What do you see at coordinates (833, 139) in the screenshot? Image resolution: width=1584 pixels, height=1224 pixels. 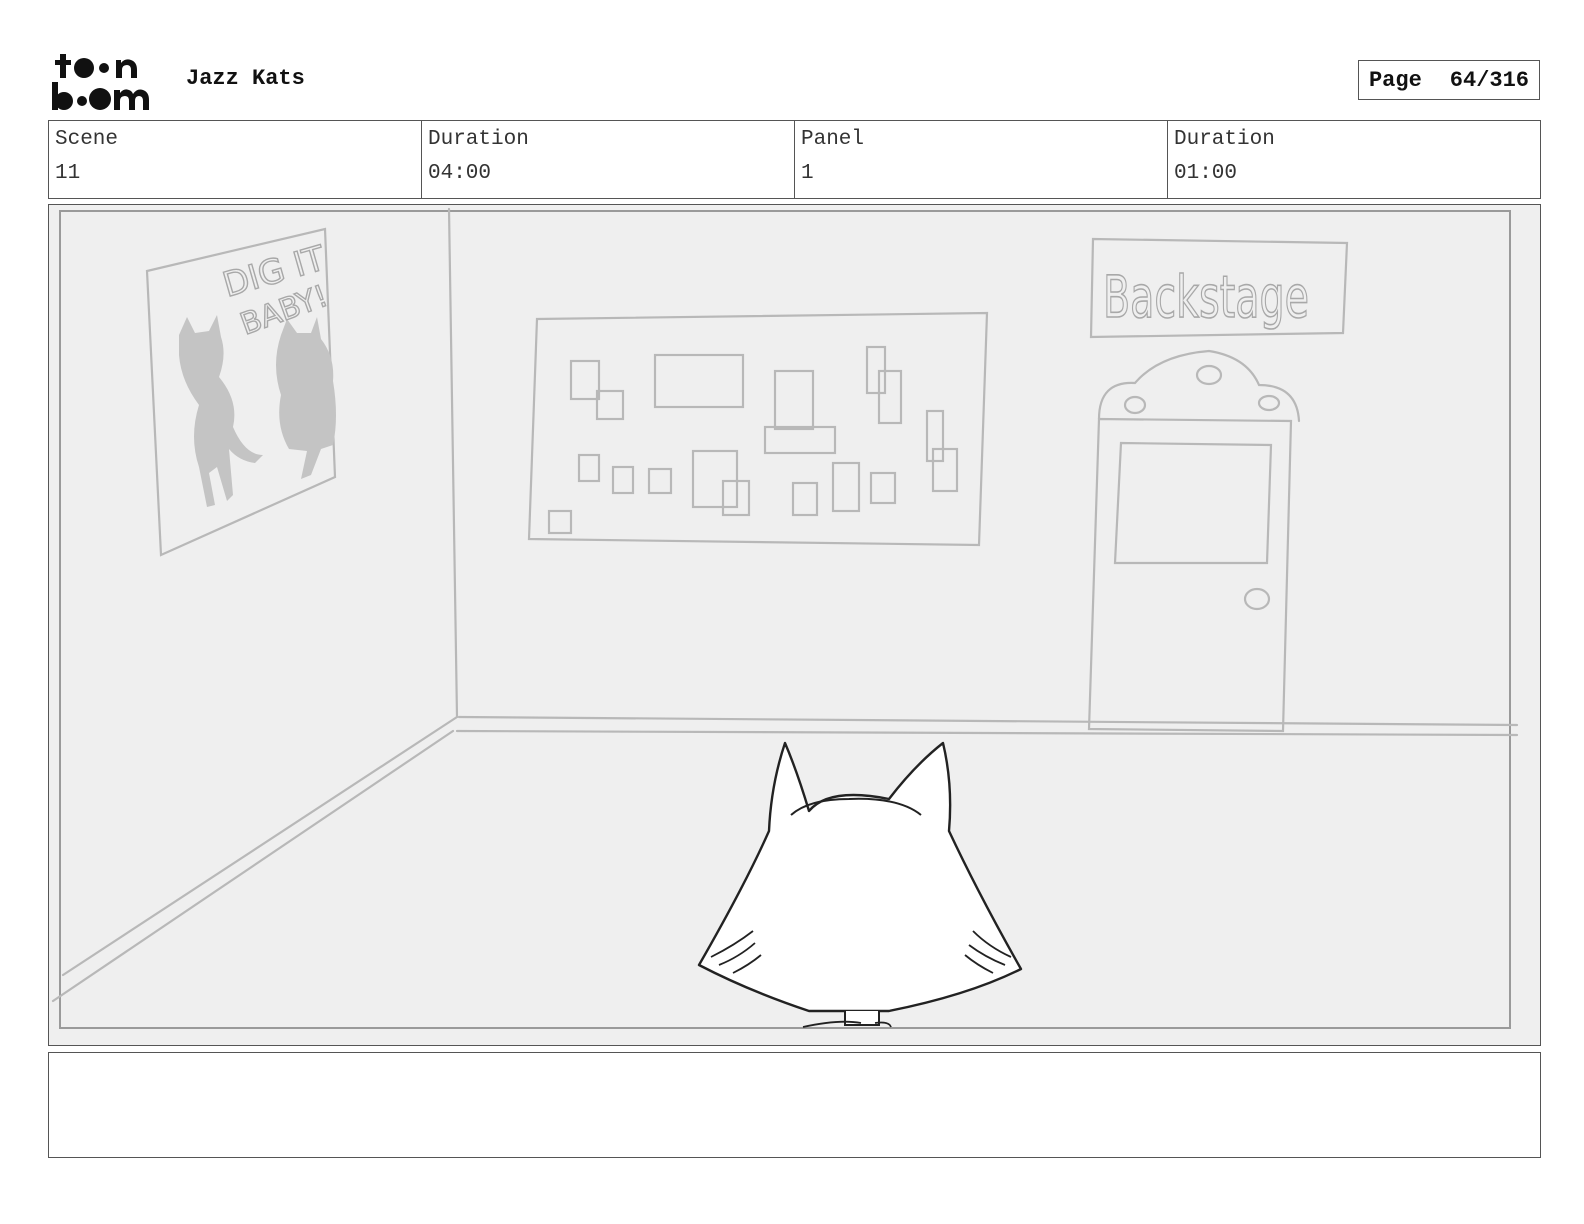 I see `panel-label: Panel` at bounding box center [833, 139].